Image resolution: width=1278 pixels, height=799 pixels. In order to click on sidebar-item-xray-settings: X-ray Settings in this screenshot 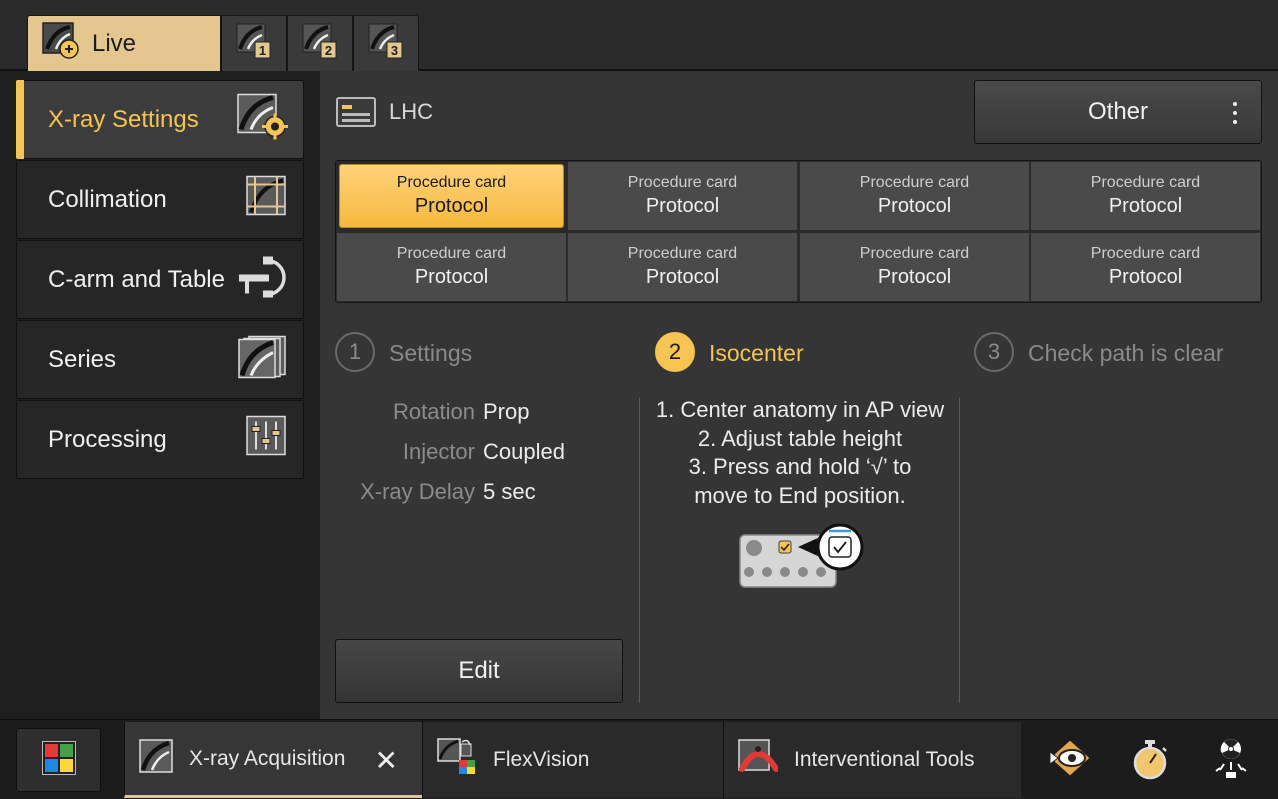, I will do `click(160, 119)`.